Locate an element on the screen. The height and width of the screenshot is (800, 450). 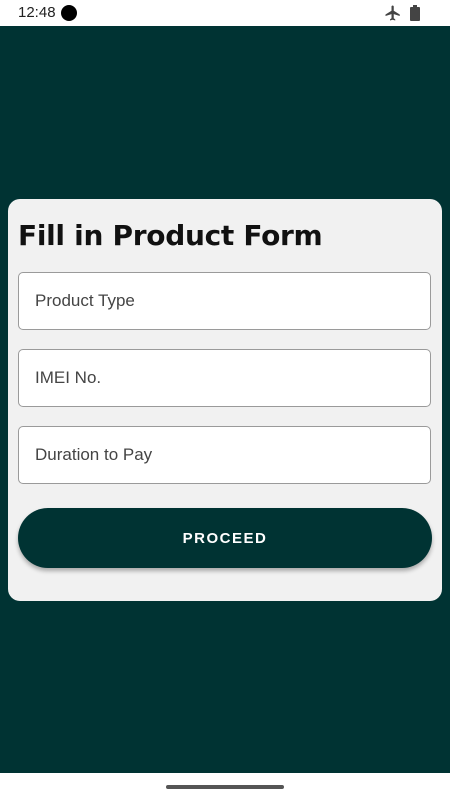
home-handle is located at coordinates (225, 787).